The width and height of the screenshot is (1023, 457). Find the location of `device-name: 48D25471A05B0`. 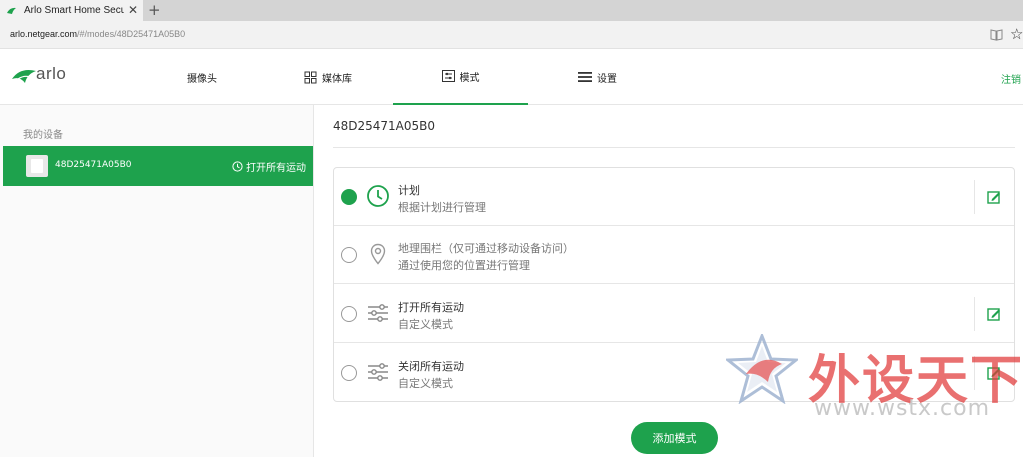

device-name: 48D25471A05B0 is located at coordinates (93, 165).